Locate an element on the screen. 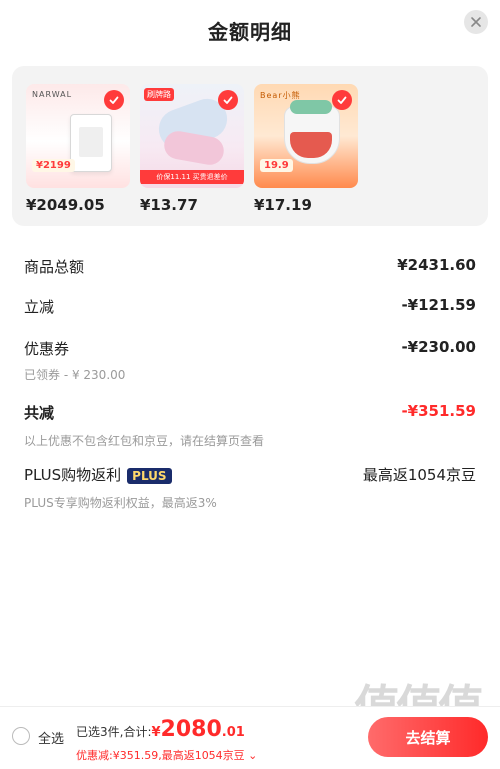 The image size is (500, 769). coupon-note: 已领券 - ¥ 230.00 is located at coordinates (75, 375).